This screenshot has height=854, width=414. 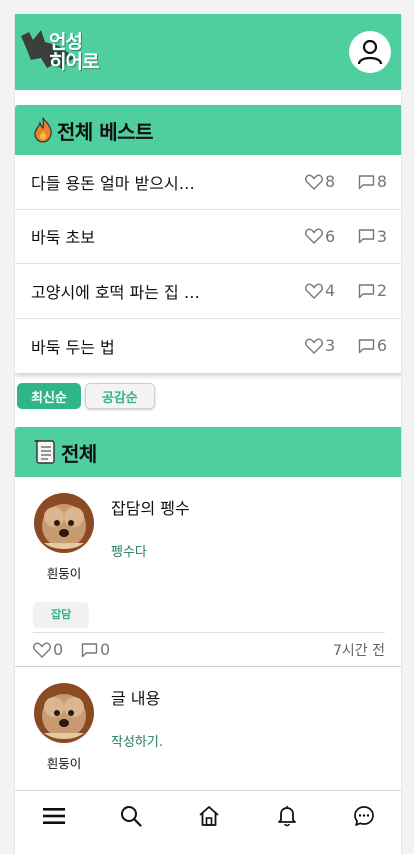 I want to click on like-count: 8, so click(x=328, y=181).